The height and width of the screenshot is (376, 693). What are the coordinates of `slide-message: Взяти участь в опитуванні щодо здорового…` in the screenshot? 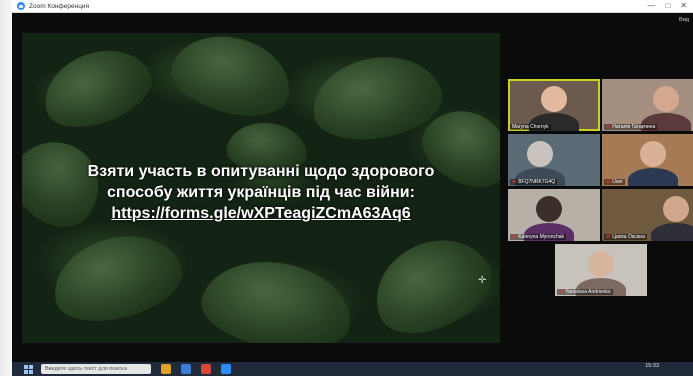 It's located at (261, 192).